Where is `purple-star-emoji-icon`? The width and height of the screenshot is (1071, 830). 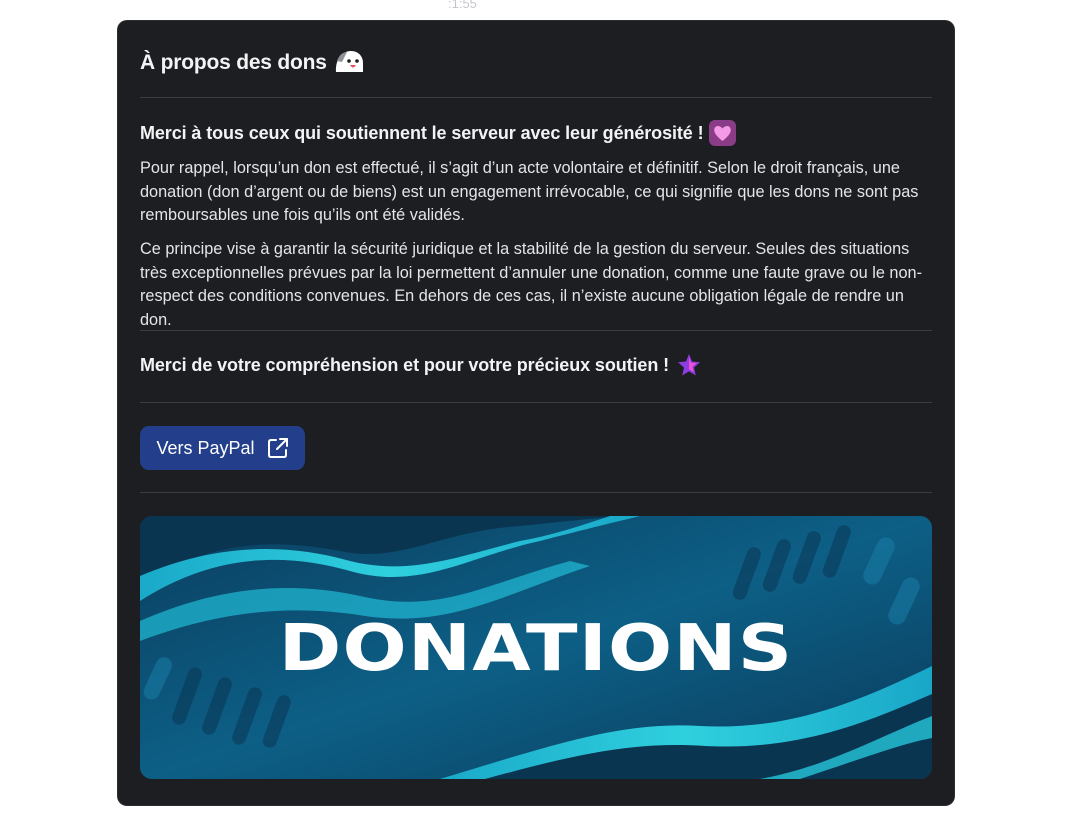
purple-star-emoji-icon is located at coordinates (689, 365).